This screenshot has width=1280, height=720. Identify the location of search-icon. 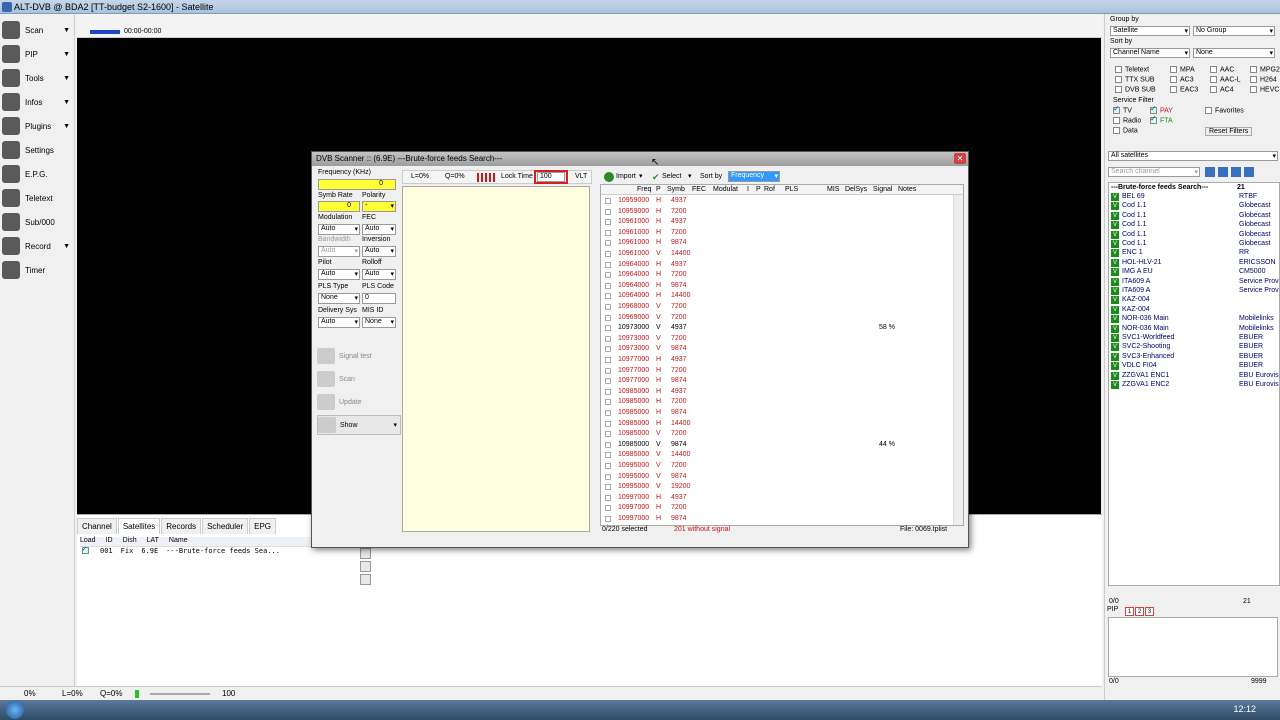
(1223, 172).